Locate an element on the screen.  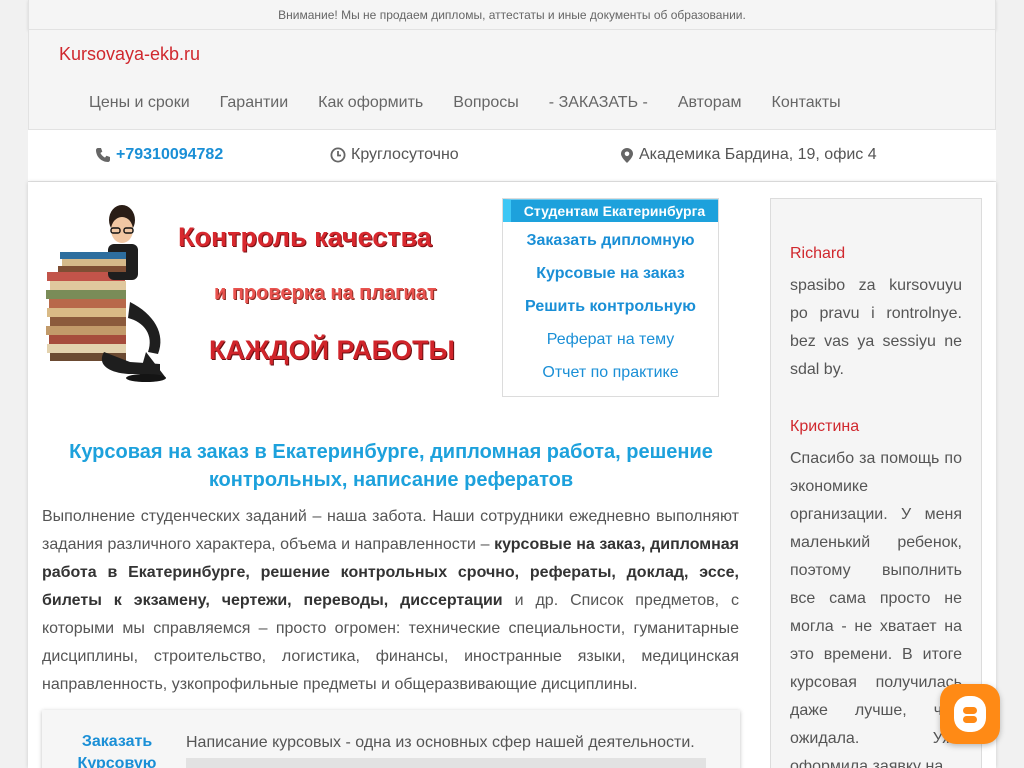
phone-contact: +79310094782 is located at coordinates (159, 155).